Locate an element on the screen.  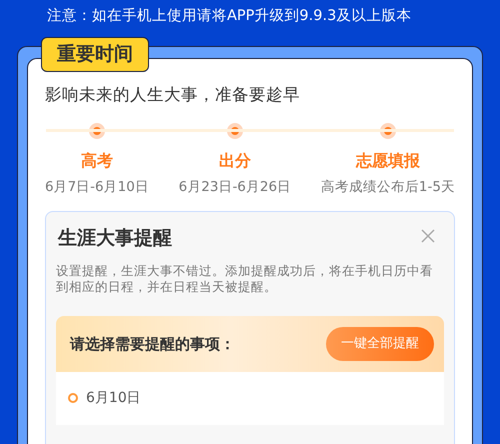
item-date: 6月10日 is located at coordinates (113, 398).